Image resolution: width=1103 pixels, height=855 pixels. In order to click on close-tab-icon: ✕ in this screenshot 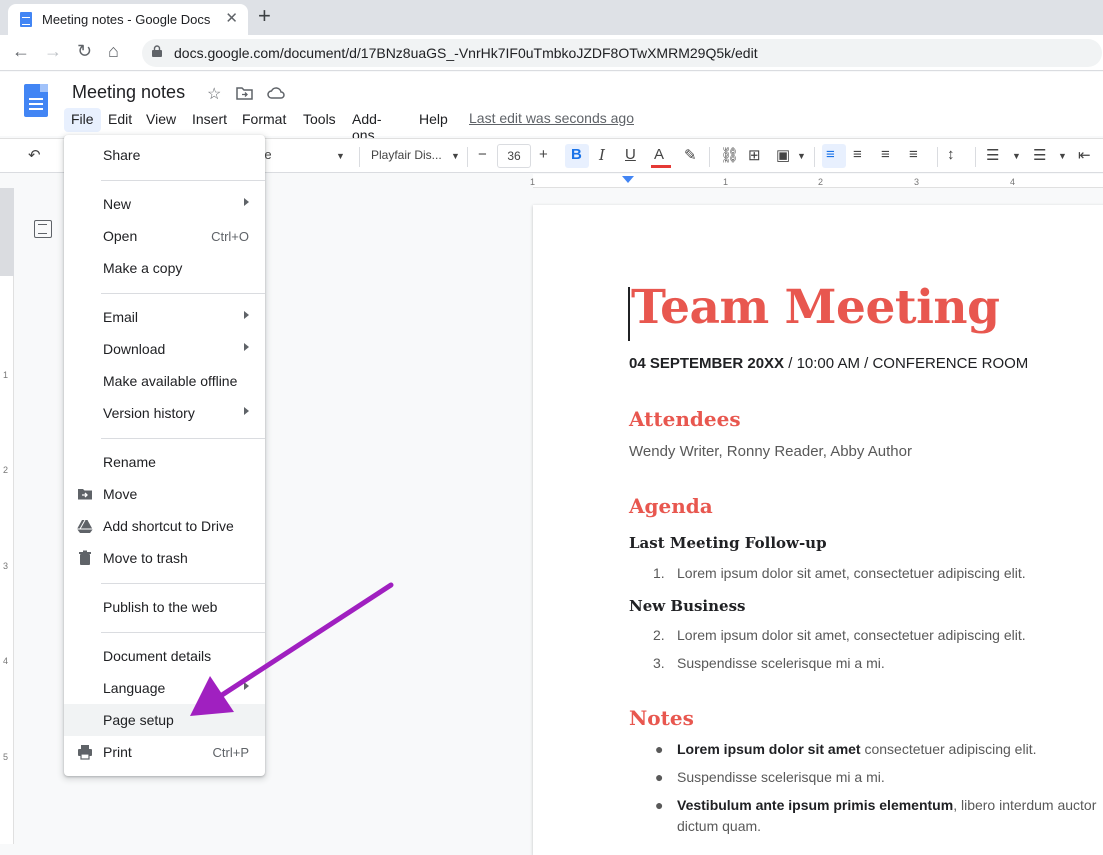, I will do `click(231, 18)`.